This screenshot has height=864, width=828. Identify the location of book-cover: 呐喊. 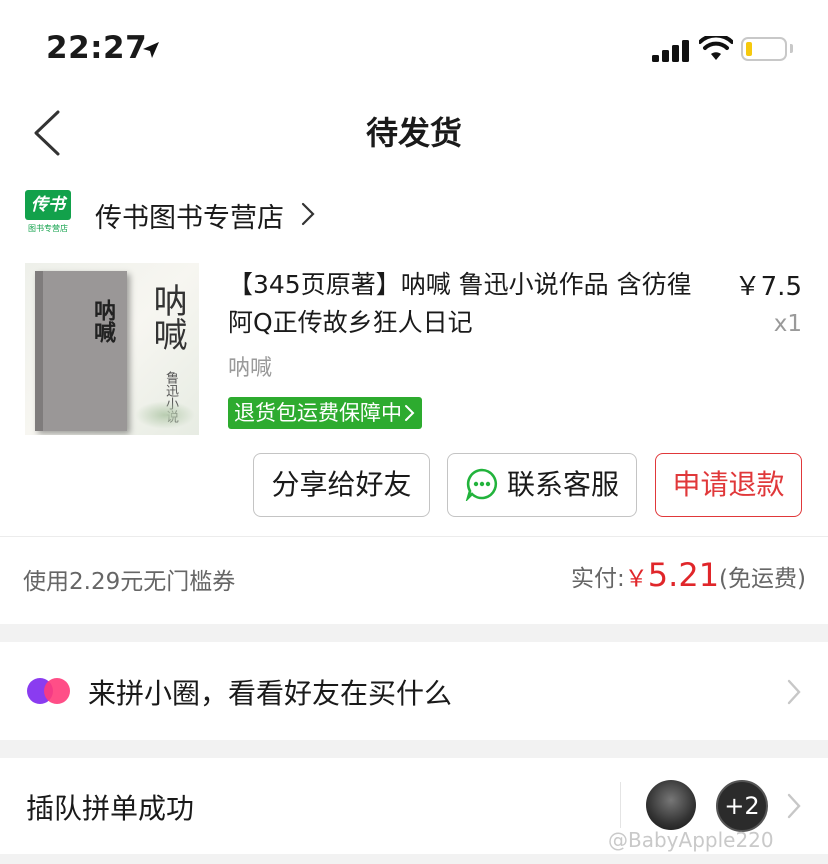
(81, 351).